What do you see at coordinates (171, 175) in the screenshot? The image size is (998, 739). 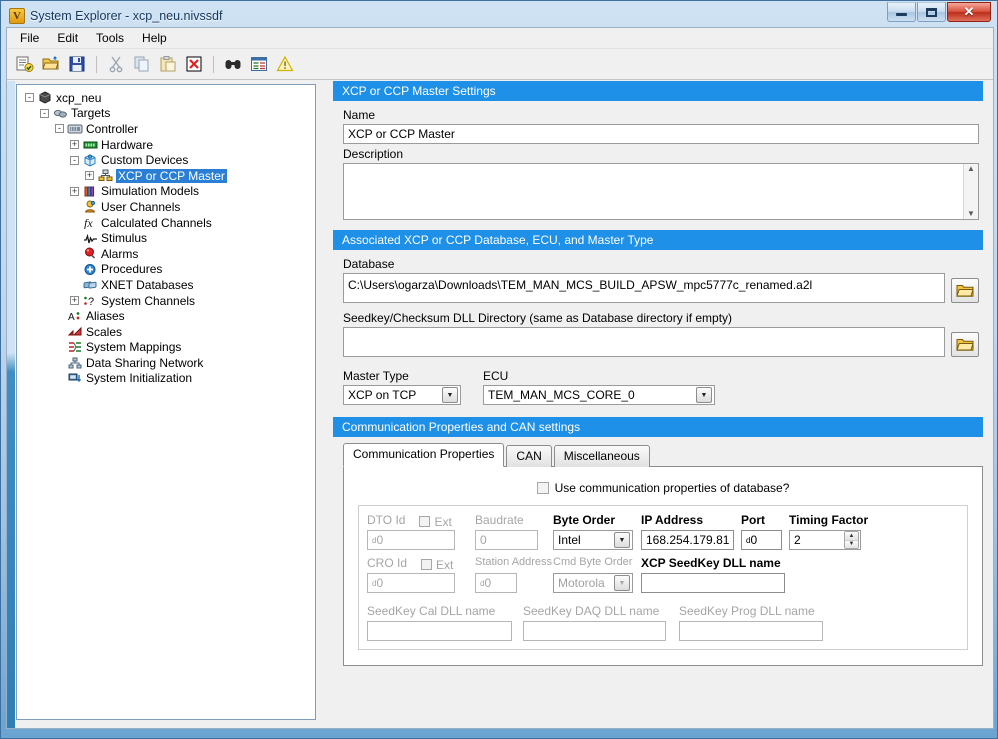 I see `tree-item-label: XCP or CCP Master` at bounding box center [171, 175].